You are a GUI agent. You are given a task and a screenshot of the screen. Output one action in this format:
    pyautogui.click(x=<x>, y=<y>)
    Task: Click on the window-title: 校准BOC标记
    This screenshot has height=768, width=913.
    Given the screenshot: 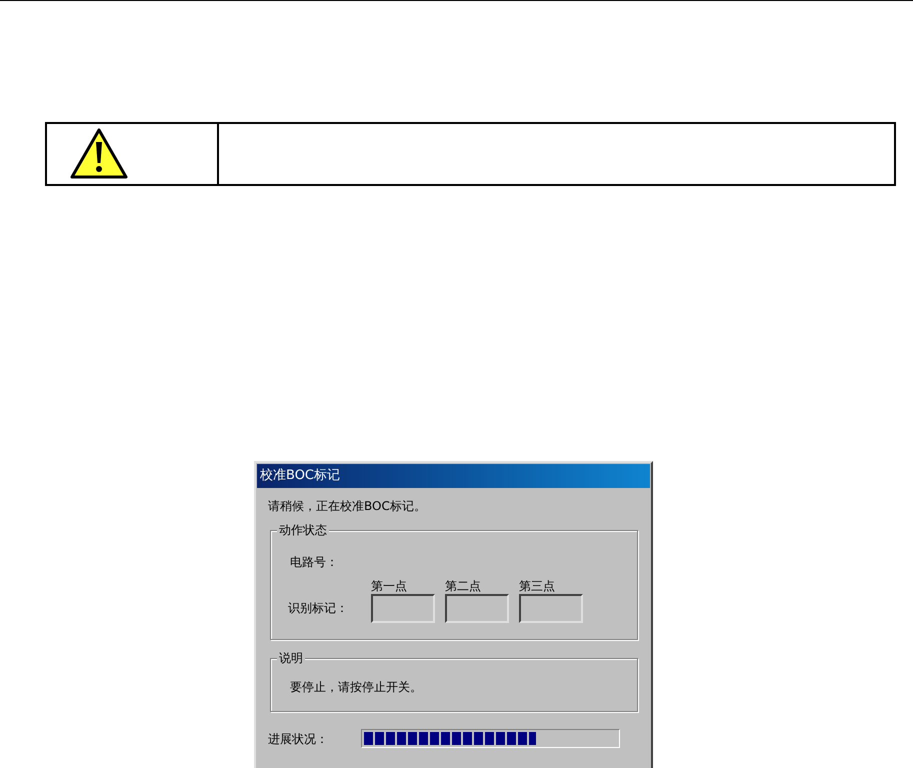 What is the action you would take?
    pyautogui.click(x=300, y=476)
    